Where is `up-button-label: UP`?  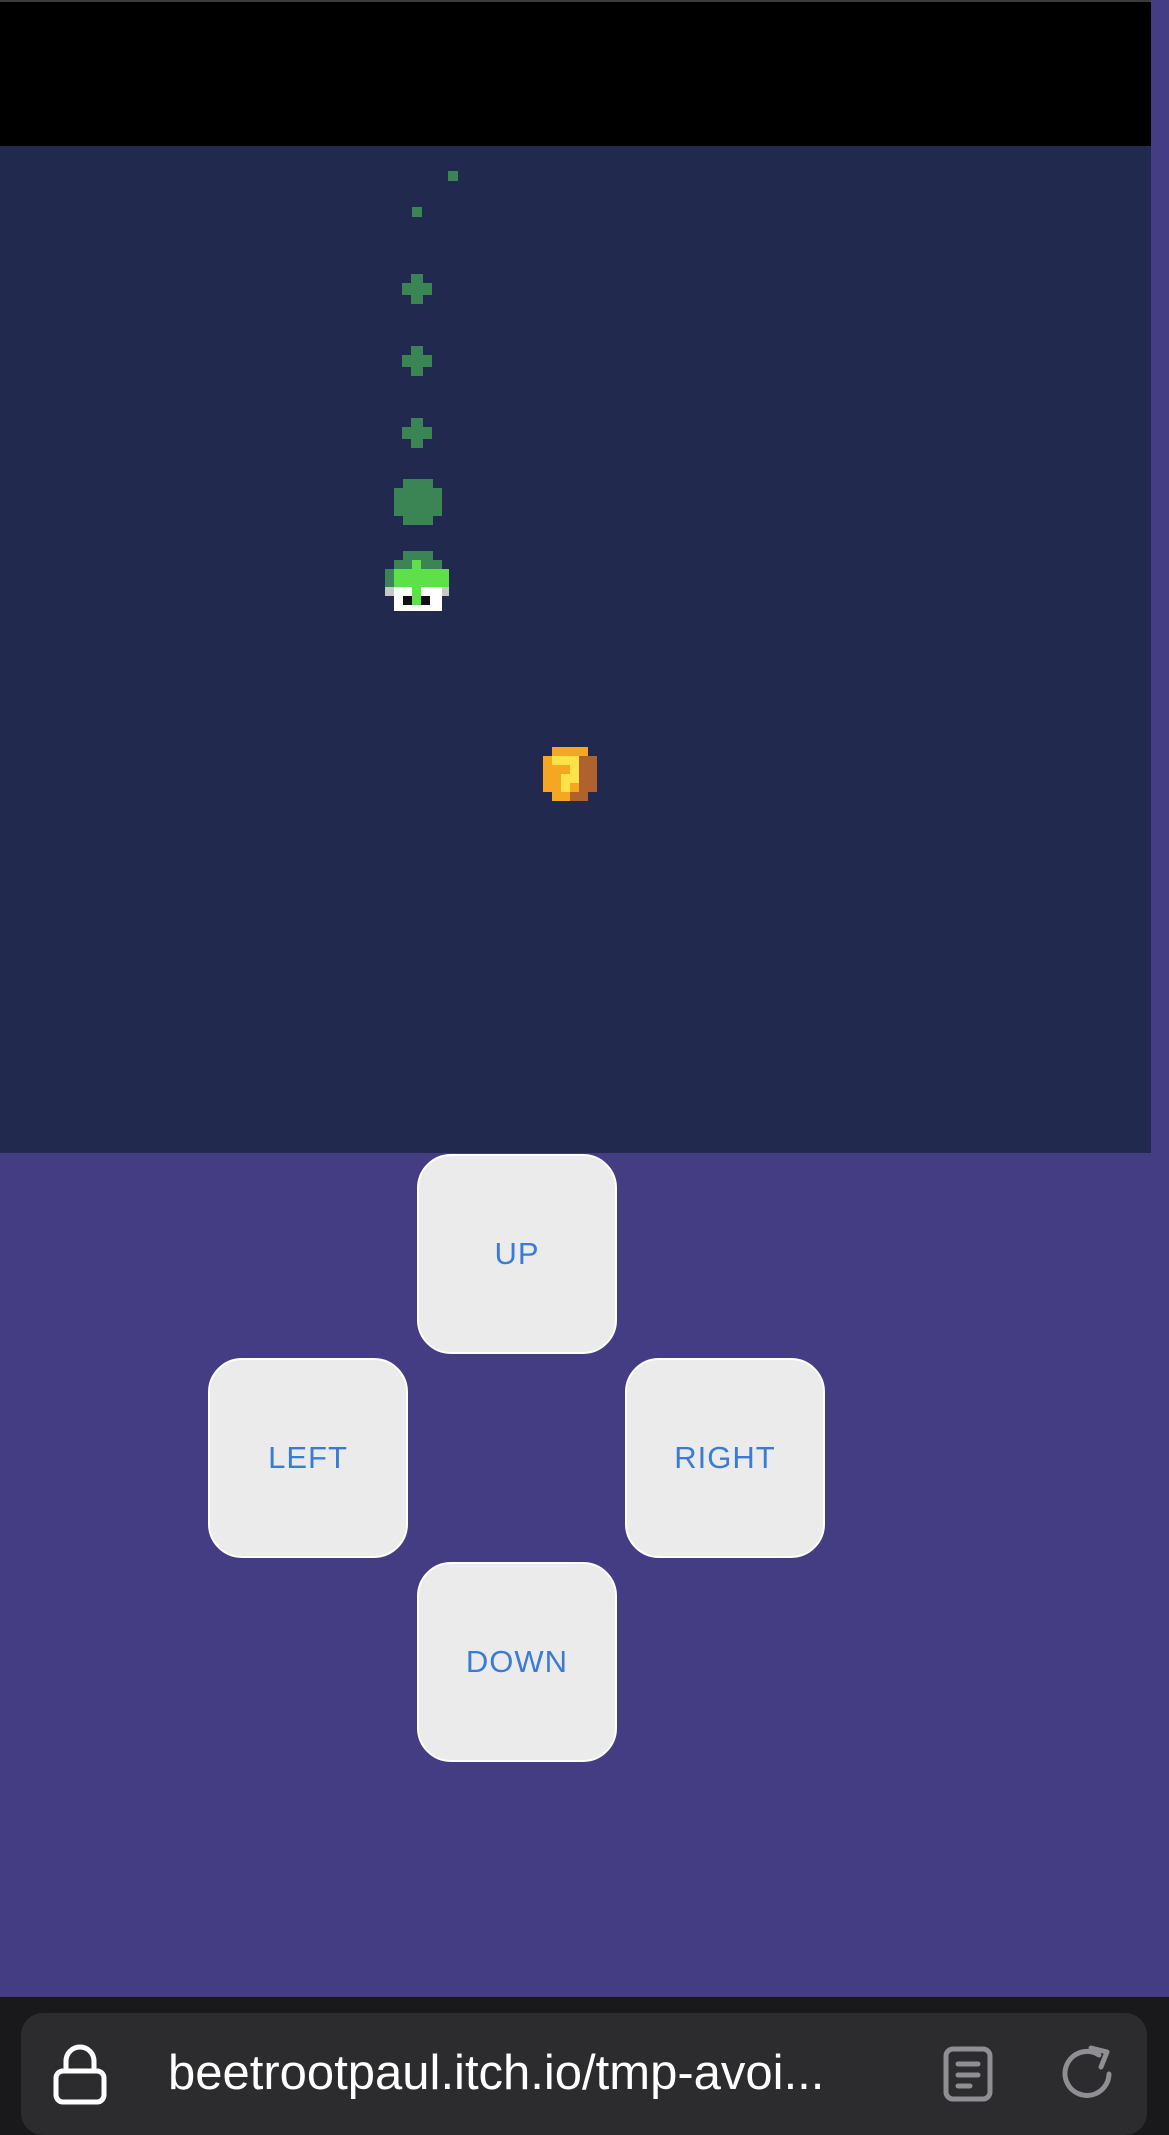 up-button-label: UP is located at coordinates (517, 1253).